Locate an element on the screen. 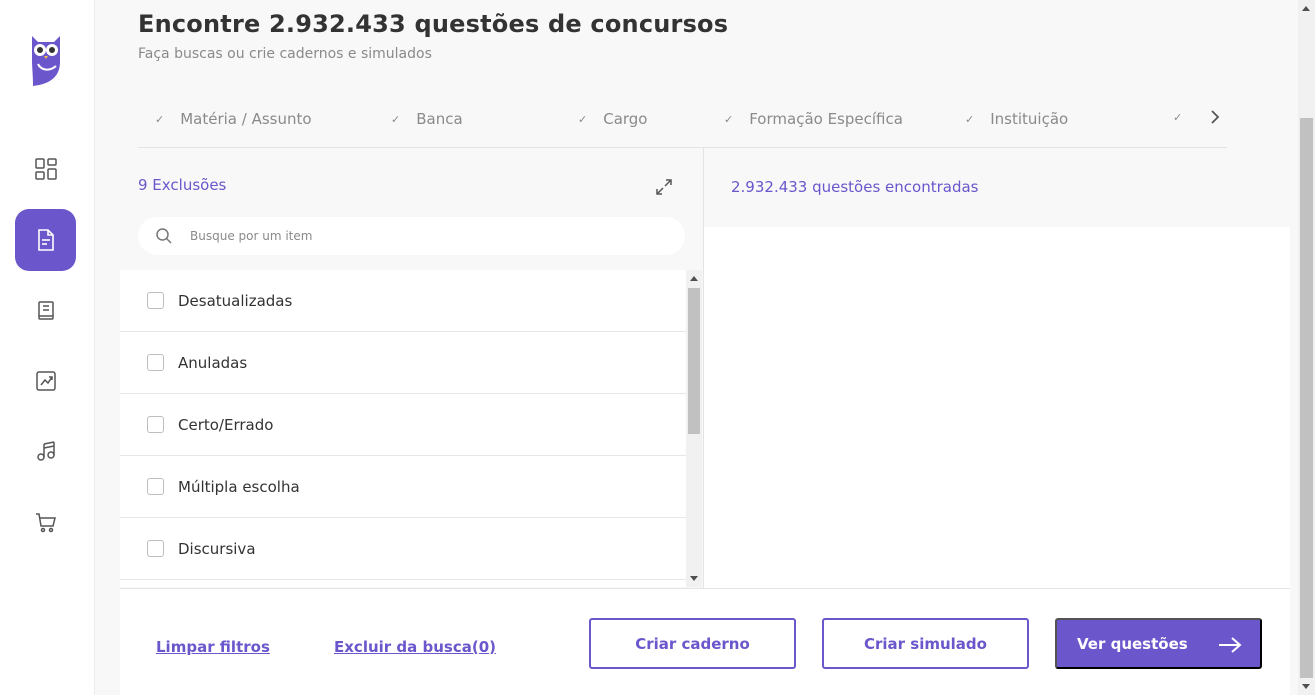 The height and width of the screenshot is (695, 1315). tab-instituicao: ✓ Instituição is located at coordinates (1016, 119).